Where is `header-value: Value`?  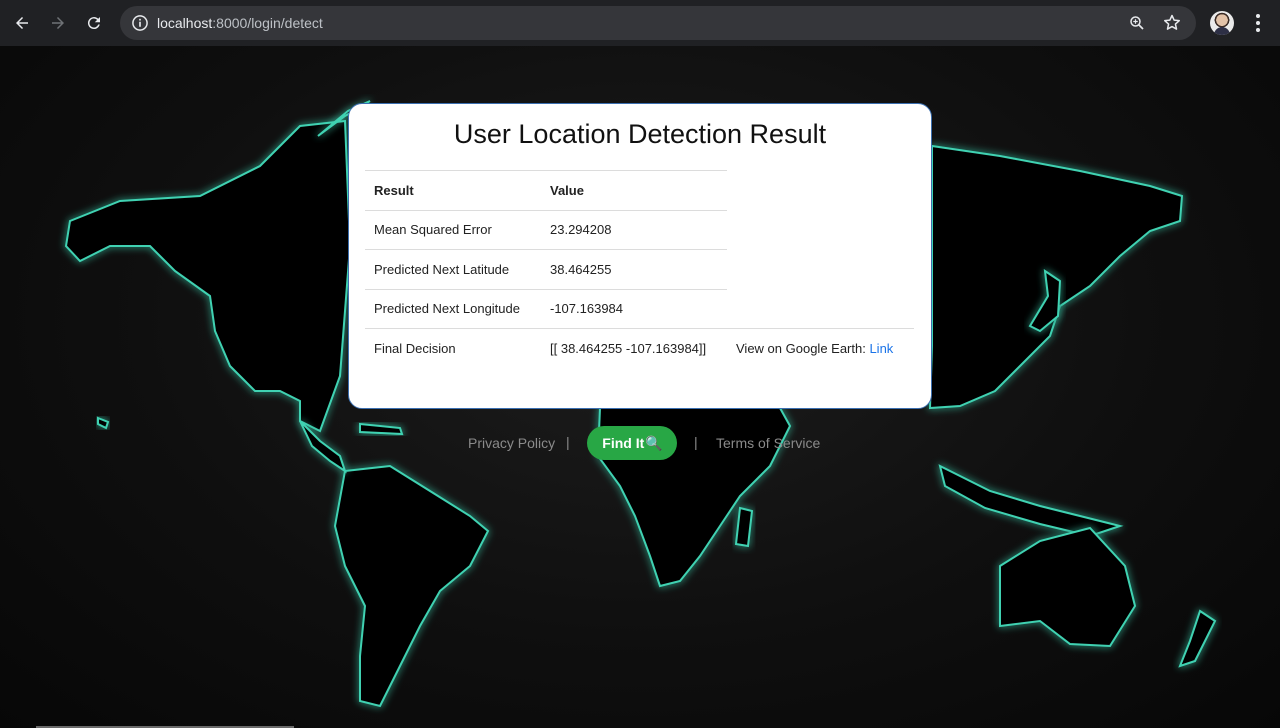 header-value: Value is located at coordinates (634, 190).